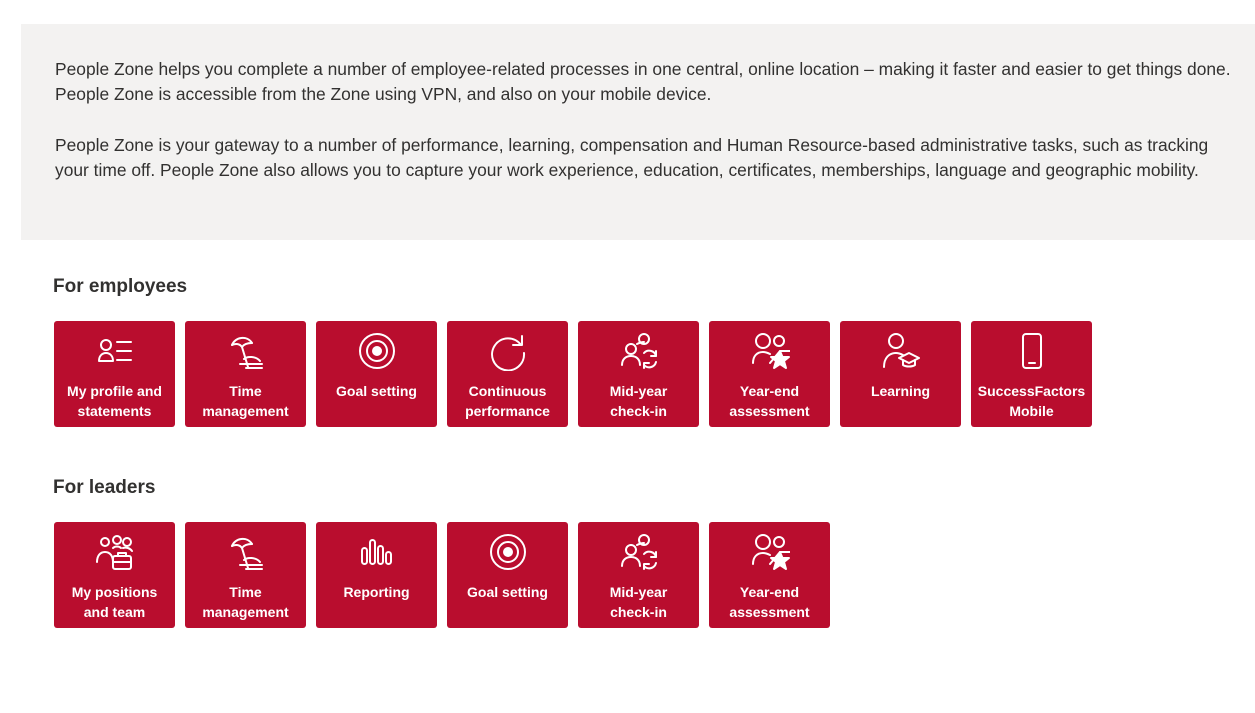  What do you see at coordinates (114, 411) in the screenshot?
I see `tile-label-line-2: statements` at bounding box center [114, 411].